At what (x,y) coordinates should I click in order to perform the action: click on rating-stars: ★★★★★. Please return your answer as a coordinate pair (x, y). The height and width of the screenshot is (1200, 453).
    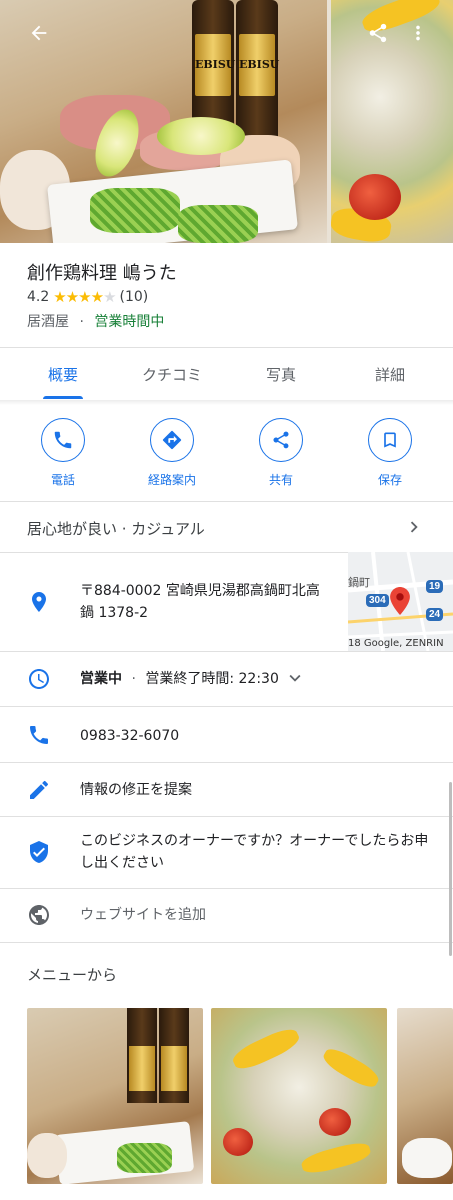
    Looking at the image, I should click on (84, 297).